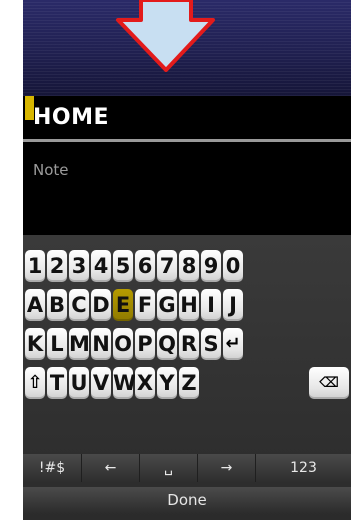 The height and width of the screenshot is (520, 351). I want to click on cursor-right-key: →, so click(227, 468).